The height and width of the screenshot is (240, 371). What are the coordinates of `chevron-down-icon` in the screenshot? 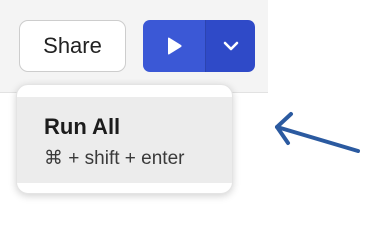 It's located at (230, 46).